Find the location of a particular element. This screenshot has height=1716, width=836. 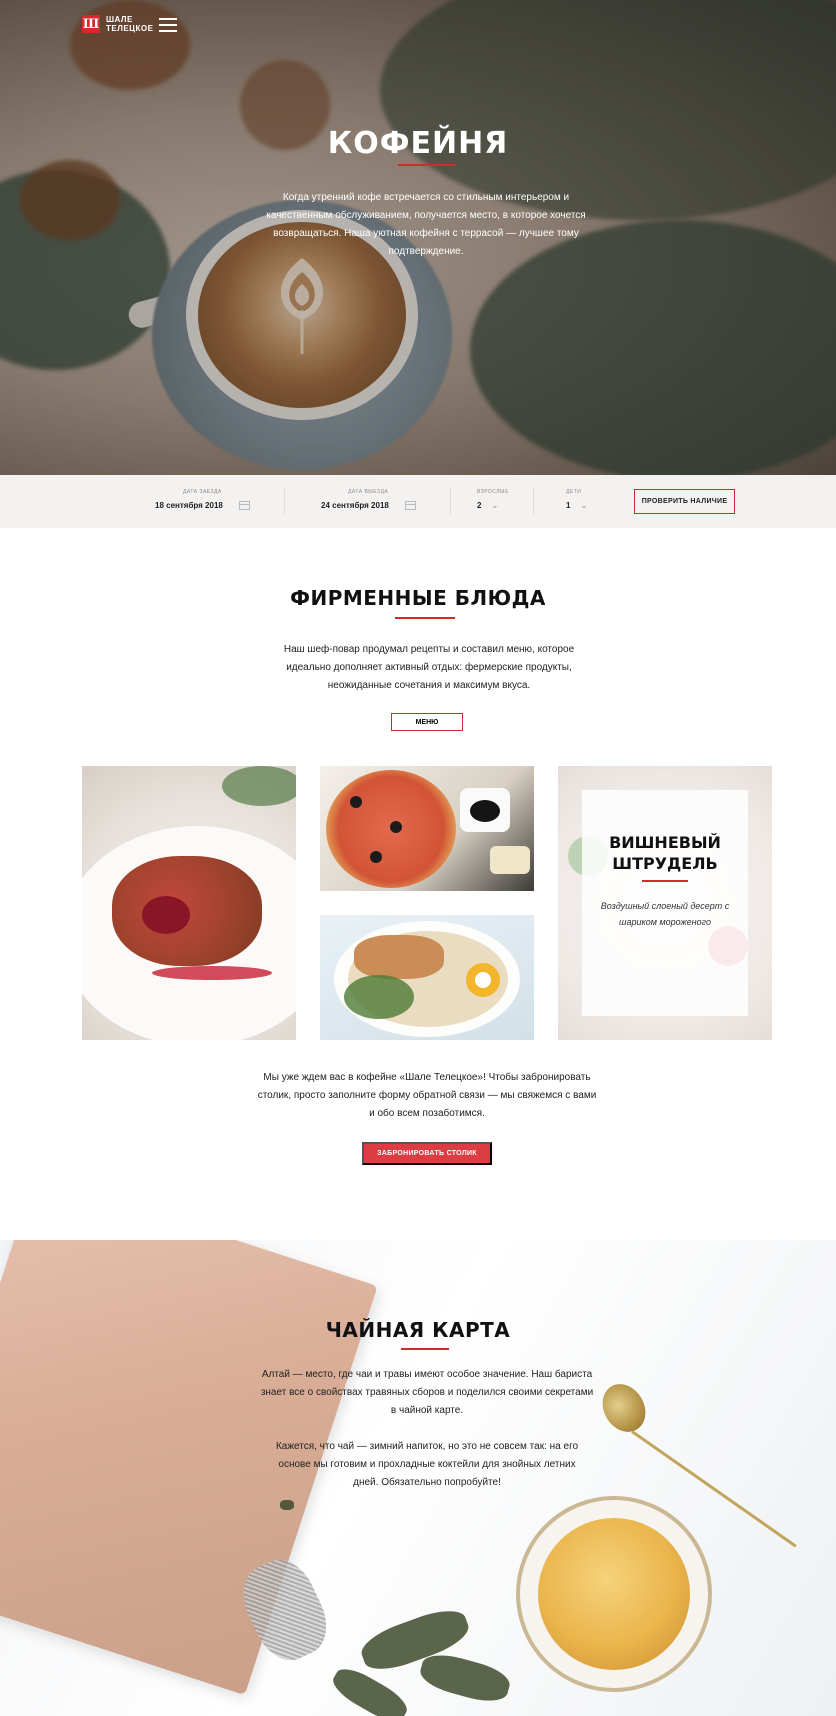

logo-text: ШАЛЕ ТЕЛЕЦКОЕ is located at coordinates (129, 24).